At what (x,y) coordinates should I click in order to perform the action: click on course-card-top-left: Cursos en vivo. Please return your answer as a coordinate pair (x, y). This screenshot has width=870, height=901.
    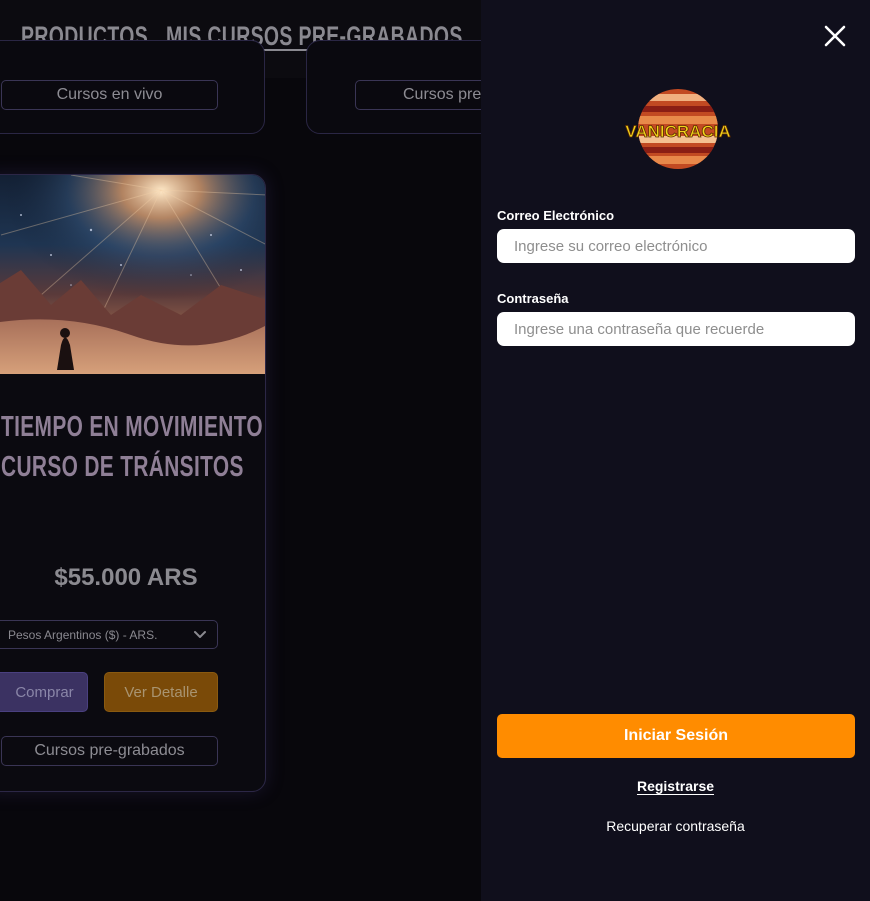
    Looking at the image, I should click on (132, 87).